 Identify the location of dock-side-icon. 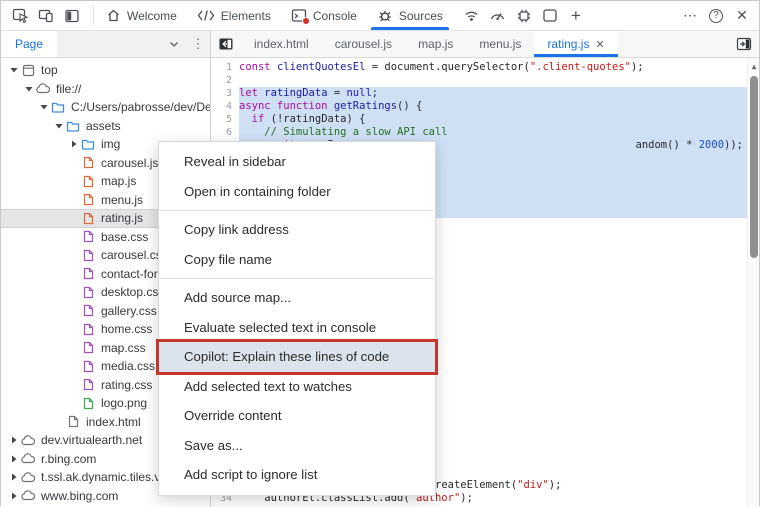
(72, 16).